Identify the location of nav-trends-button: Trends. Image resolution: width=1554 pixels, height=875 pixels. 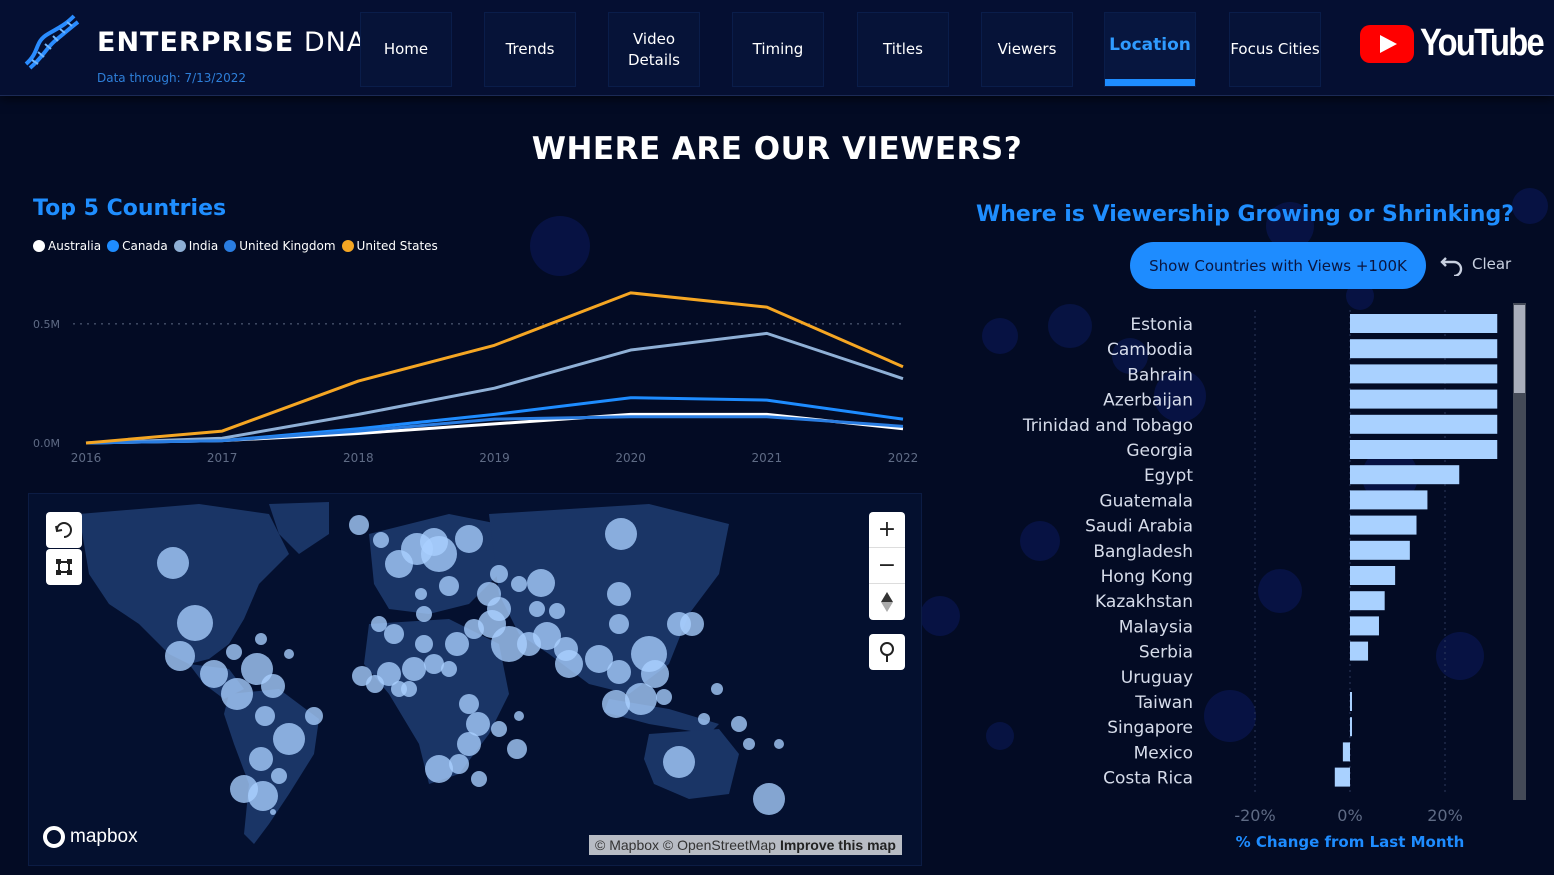
(530, 49).